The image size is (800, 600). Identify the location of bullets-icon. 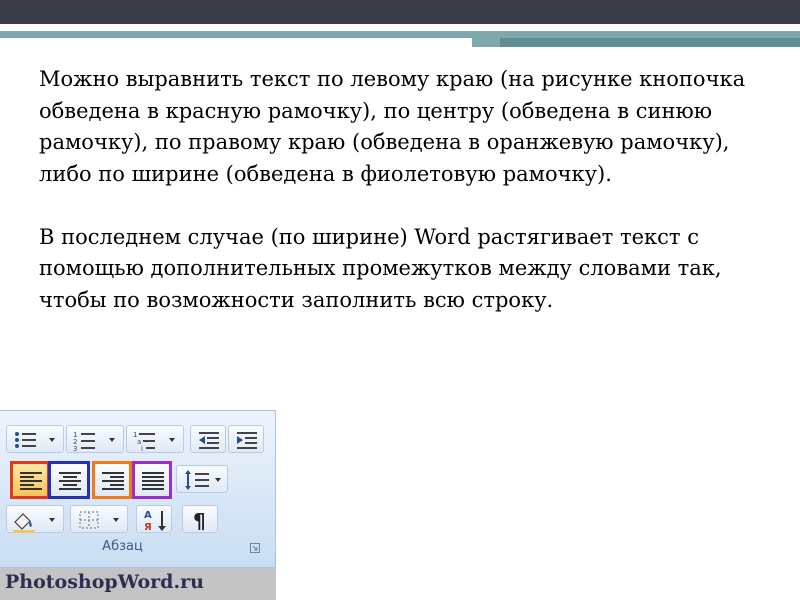
(35, 440).